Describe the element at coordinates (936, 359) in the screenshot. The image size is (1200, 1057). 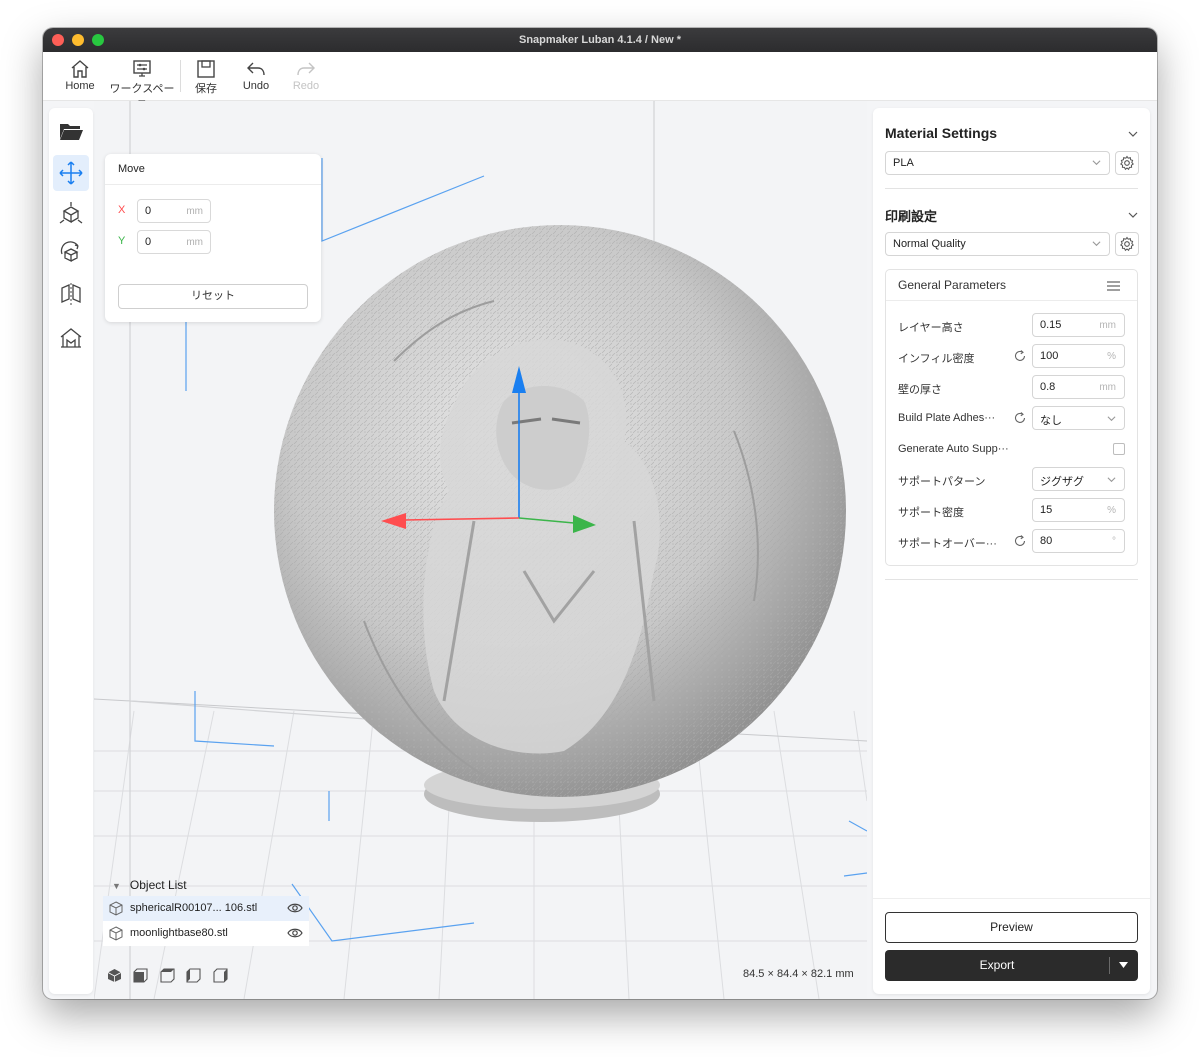
I see `param-label: インフィル密度` at that location.